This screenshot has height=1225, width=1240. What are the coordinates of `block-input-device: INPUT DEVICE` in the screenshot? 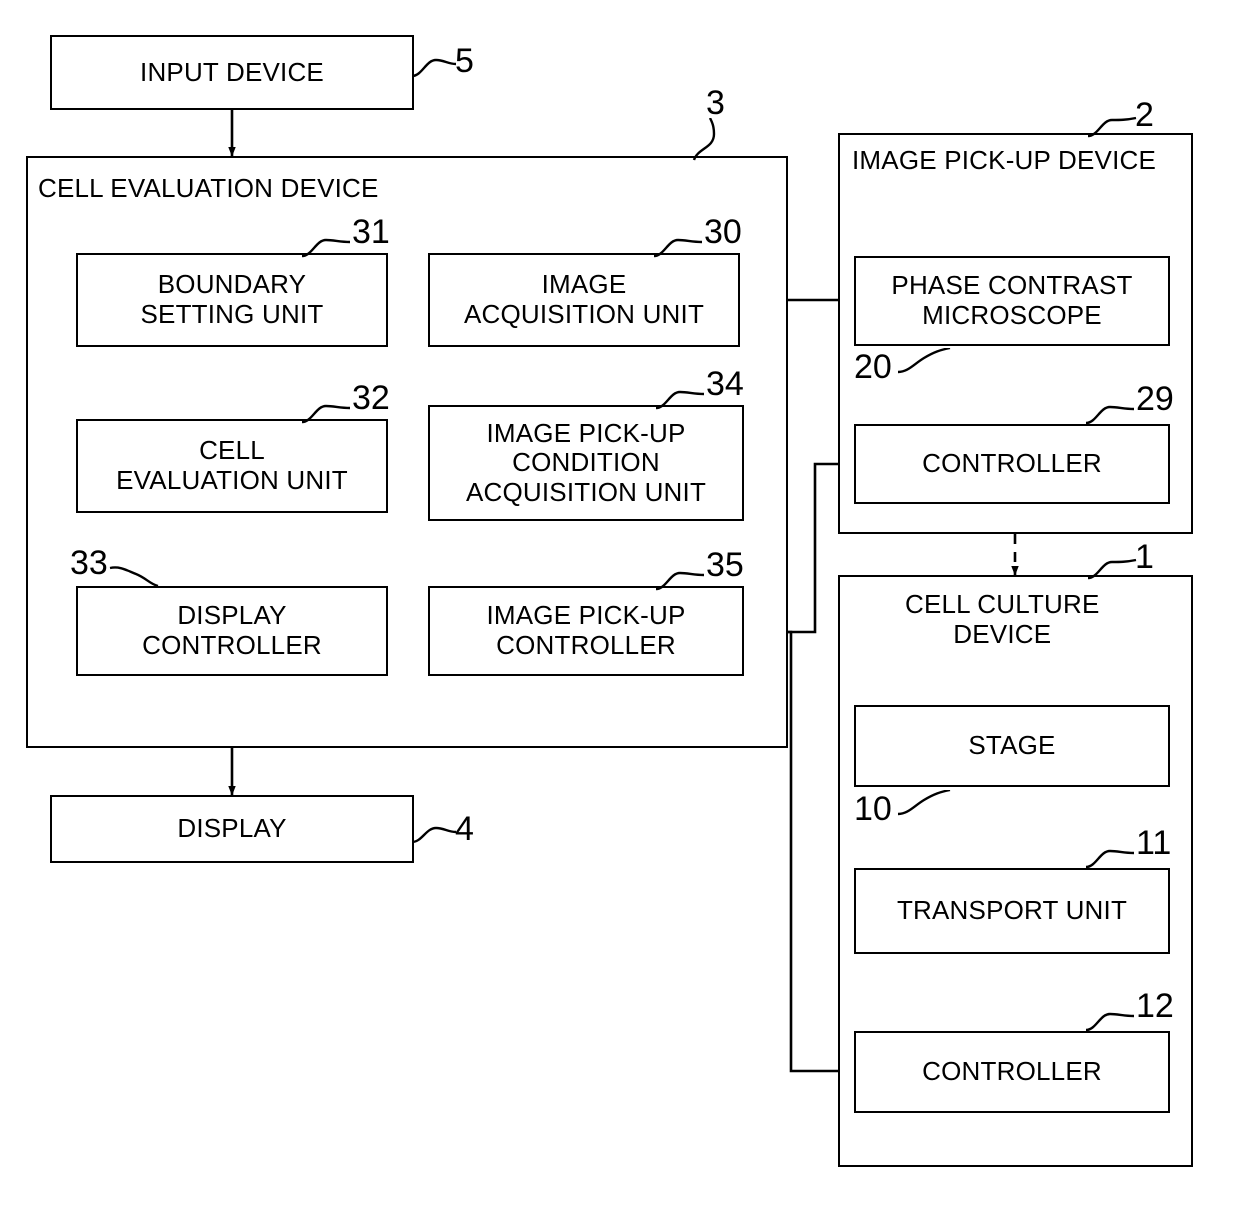 It's located at (232, 72).